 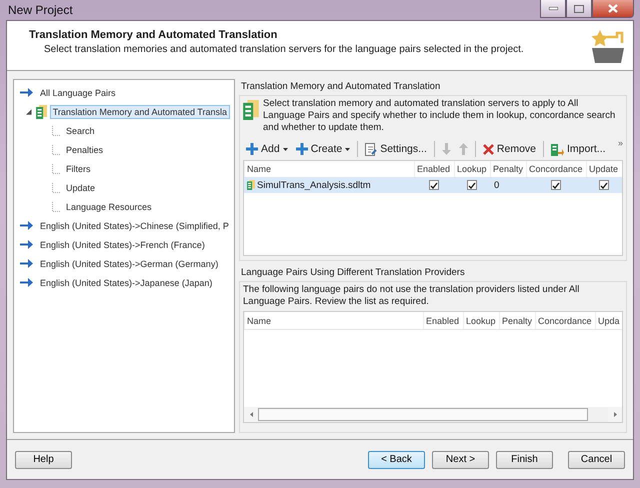 I want to click on dialog-button: Finish, so click(x=524, y=459).